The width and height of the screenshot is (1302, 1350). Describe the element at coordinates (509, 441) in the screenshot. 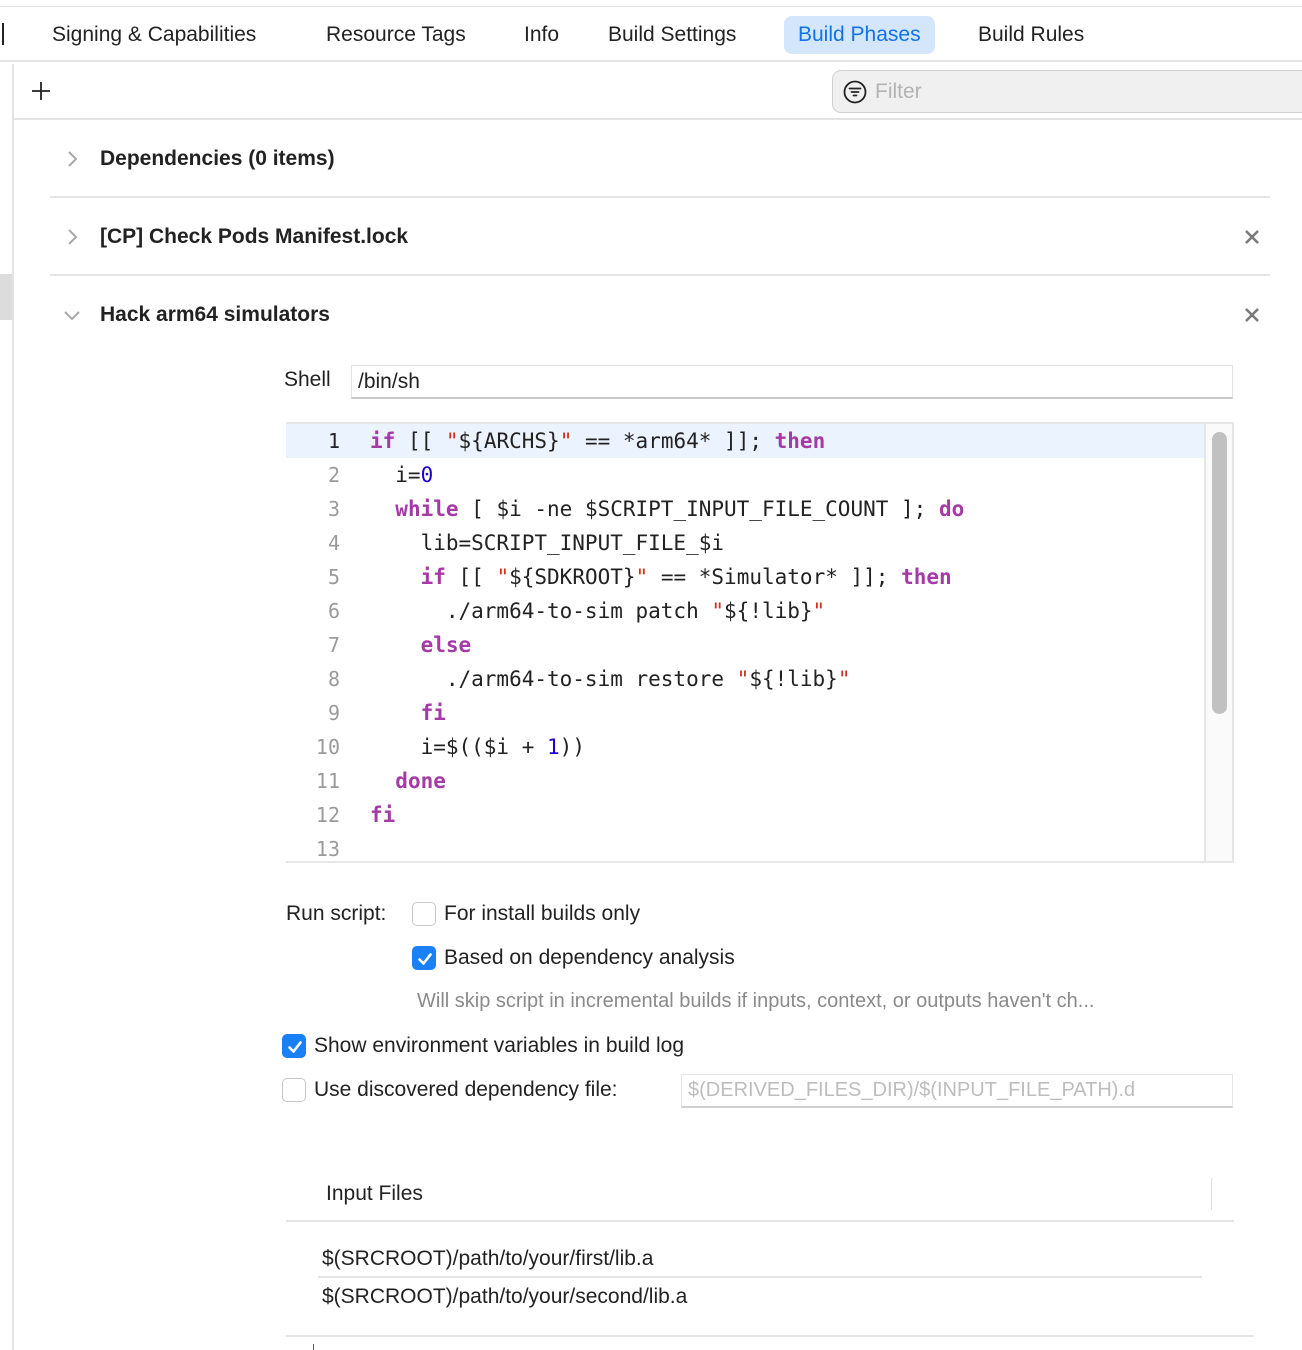

I see `text-token: ${ARCHS}` at that location.